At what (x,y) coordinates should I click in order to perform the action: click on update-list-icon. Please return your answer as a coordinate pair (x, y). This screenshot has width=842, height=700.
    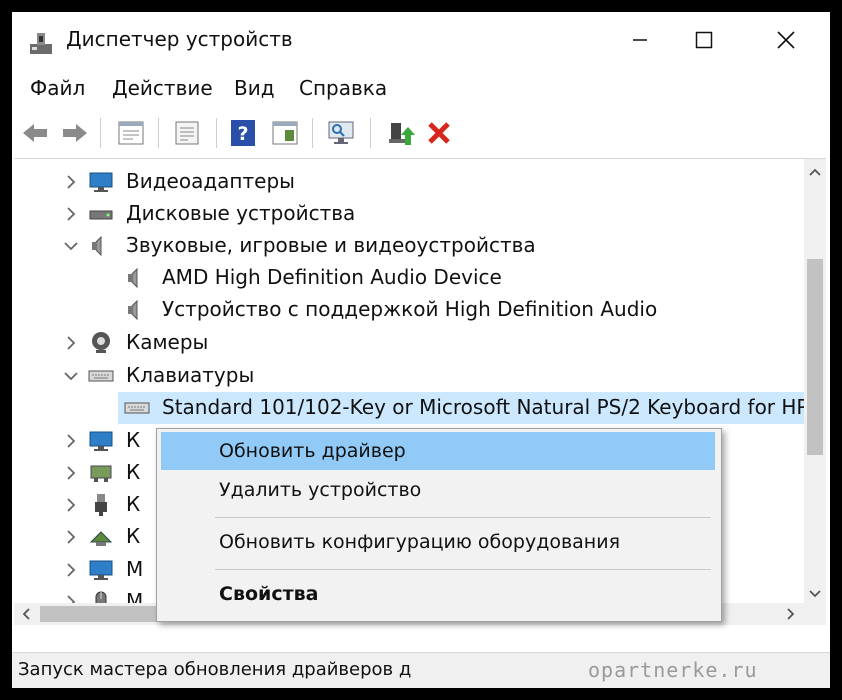
    Looking at the image, I should click on (187, 133).